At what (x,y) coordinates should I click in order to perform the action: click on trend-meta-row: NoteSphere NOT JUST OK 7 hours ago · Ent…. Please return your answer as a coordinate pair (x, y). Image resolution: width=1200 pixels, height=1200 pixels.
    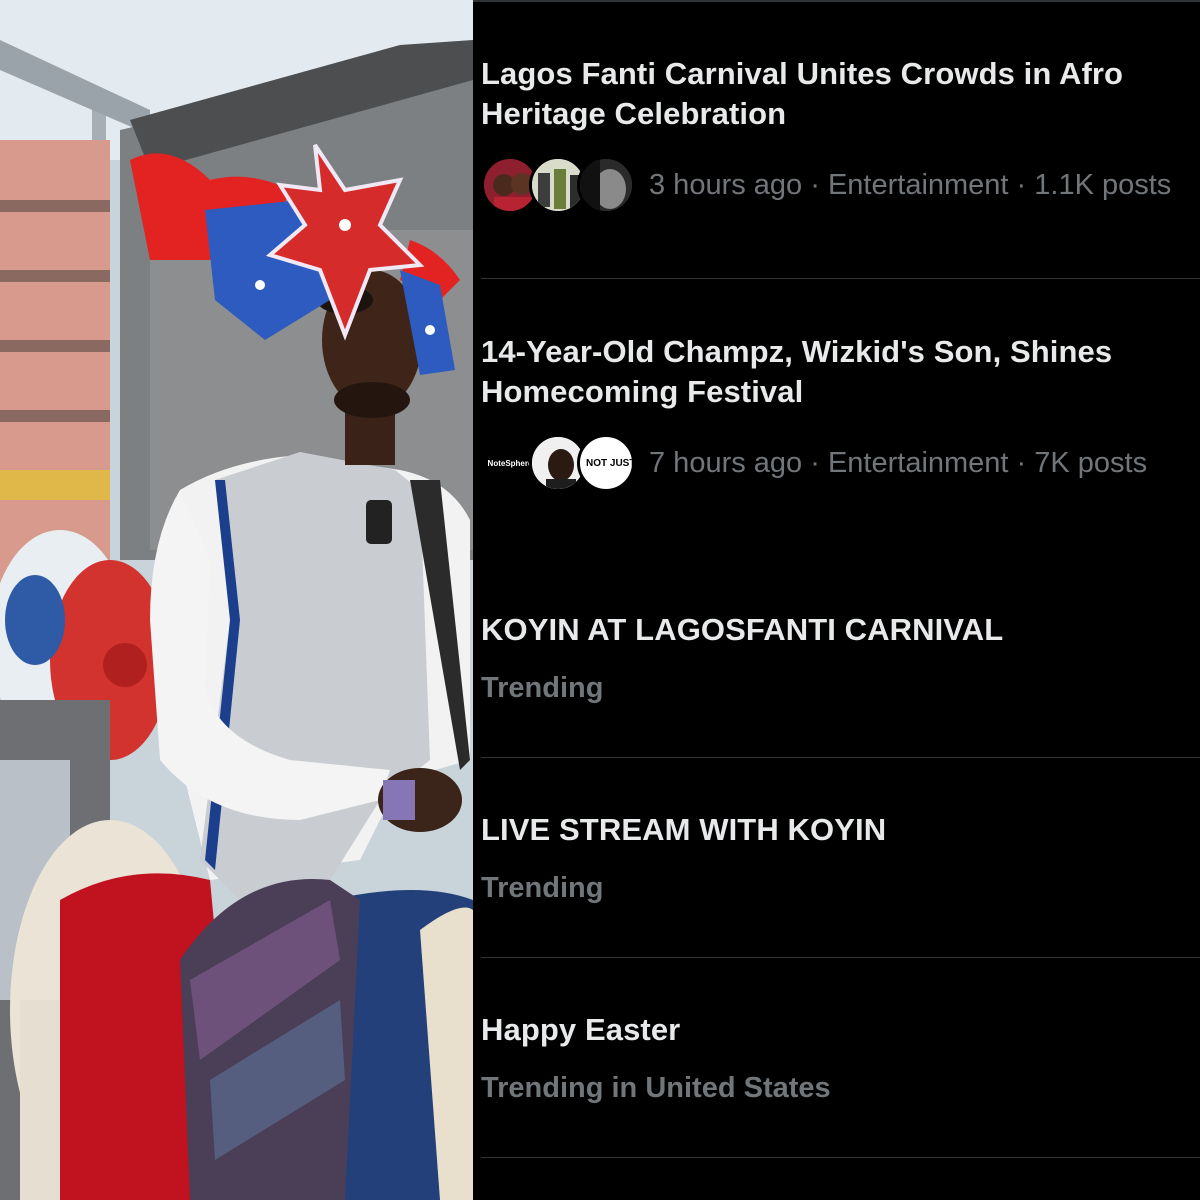
    Looking at the image, I should click on (840, 463).